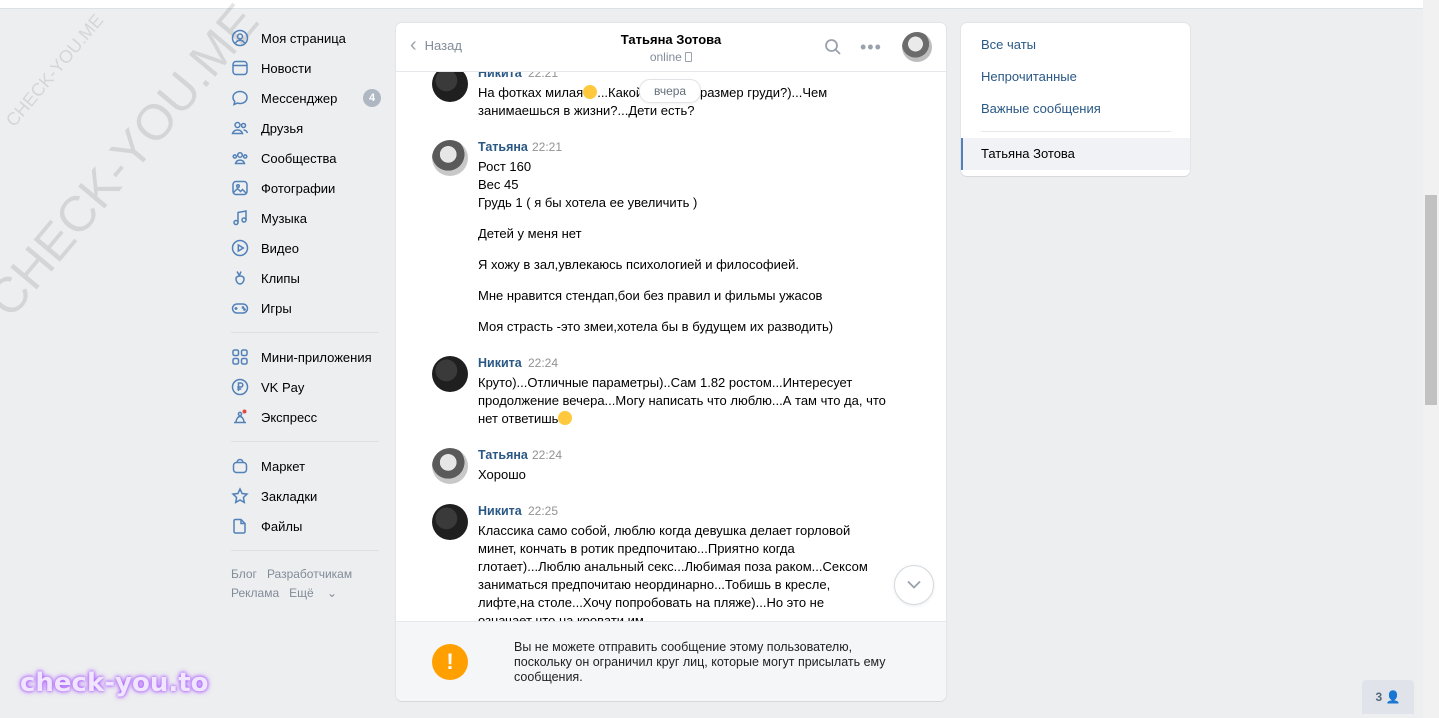 This screenshot has width=1439, height=718. What do you see at coordinates (316, 357) in the screenshot?
I see `sidebar-item-label: Мини-приложения` at bounding box center [316, 357].